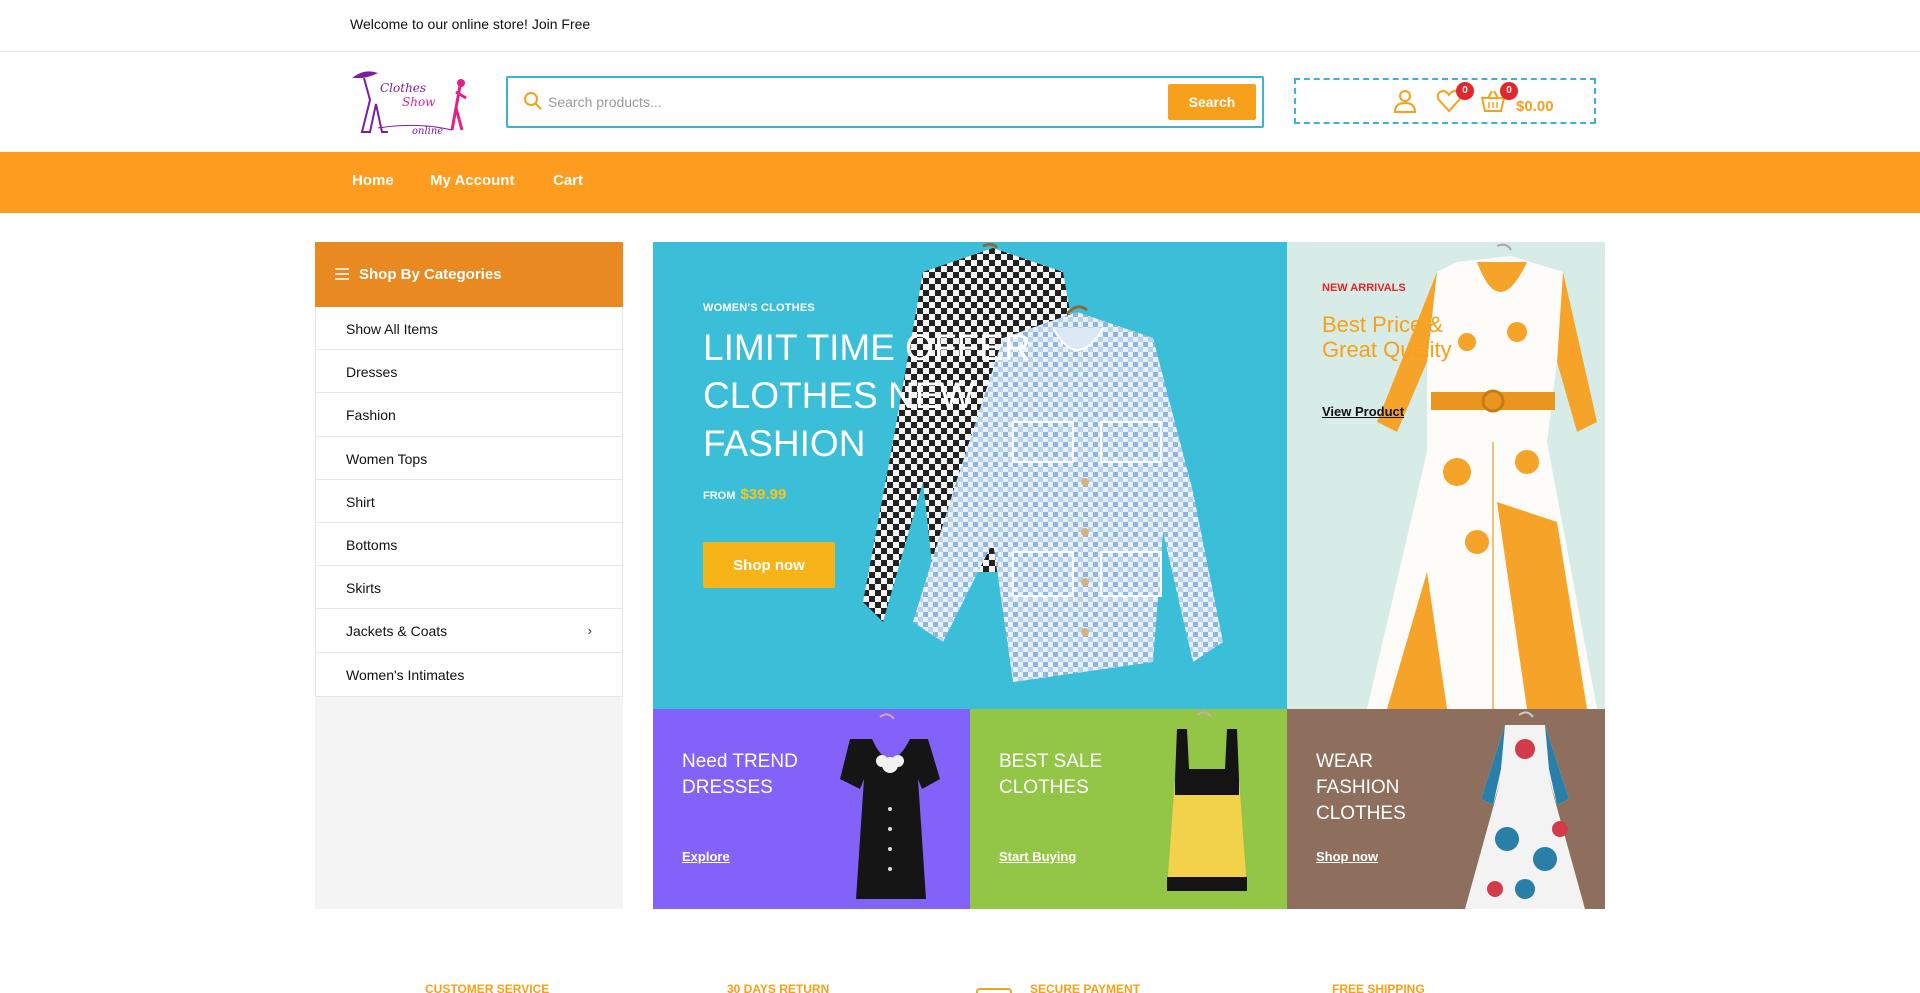 The image size is (1920, 993). Describe the element at coordinates (778, 987) in the screenshot. I see `service-30-days-return: 30 DAYS RETURN` at that location.